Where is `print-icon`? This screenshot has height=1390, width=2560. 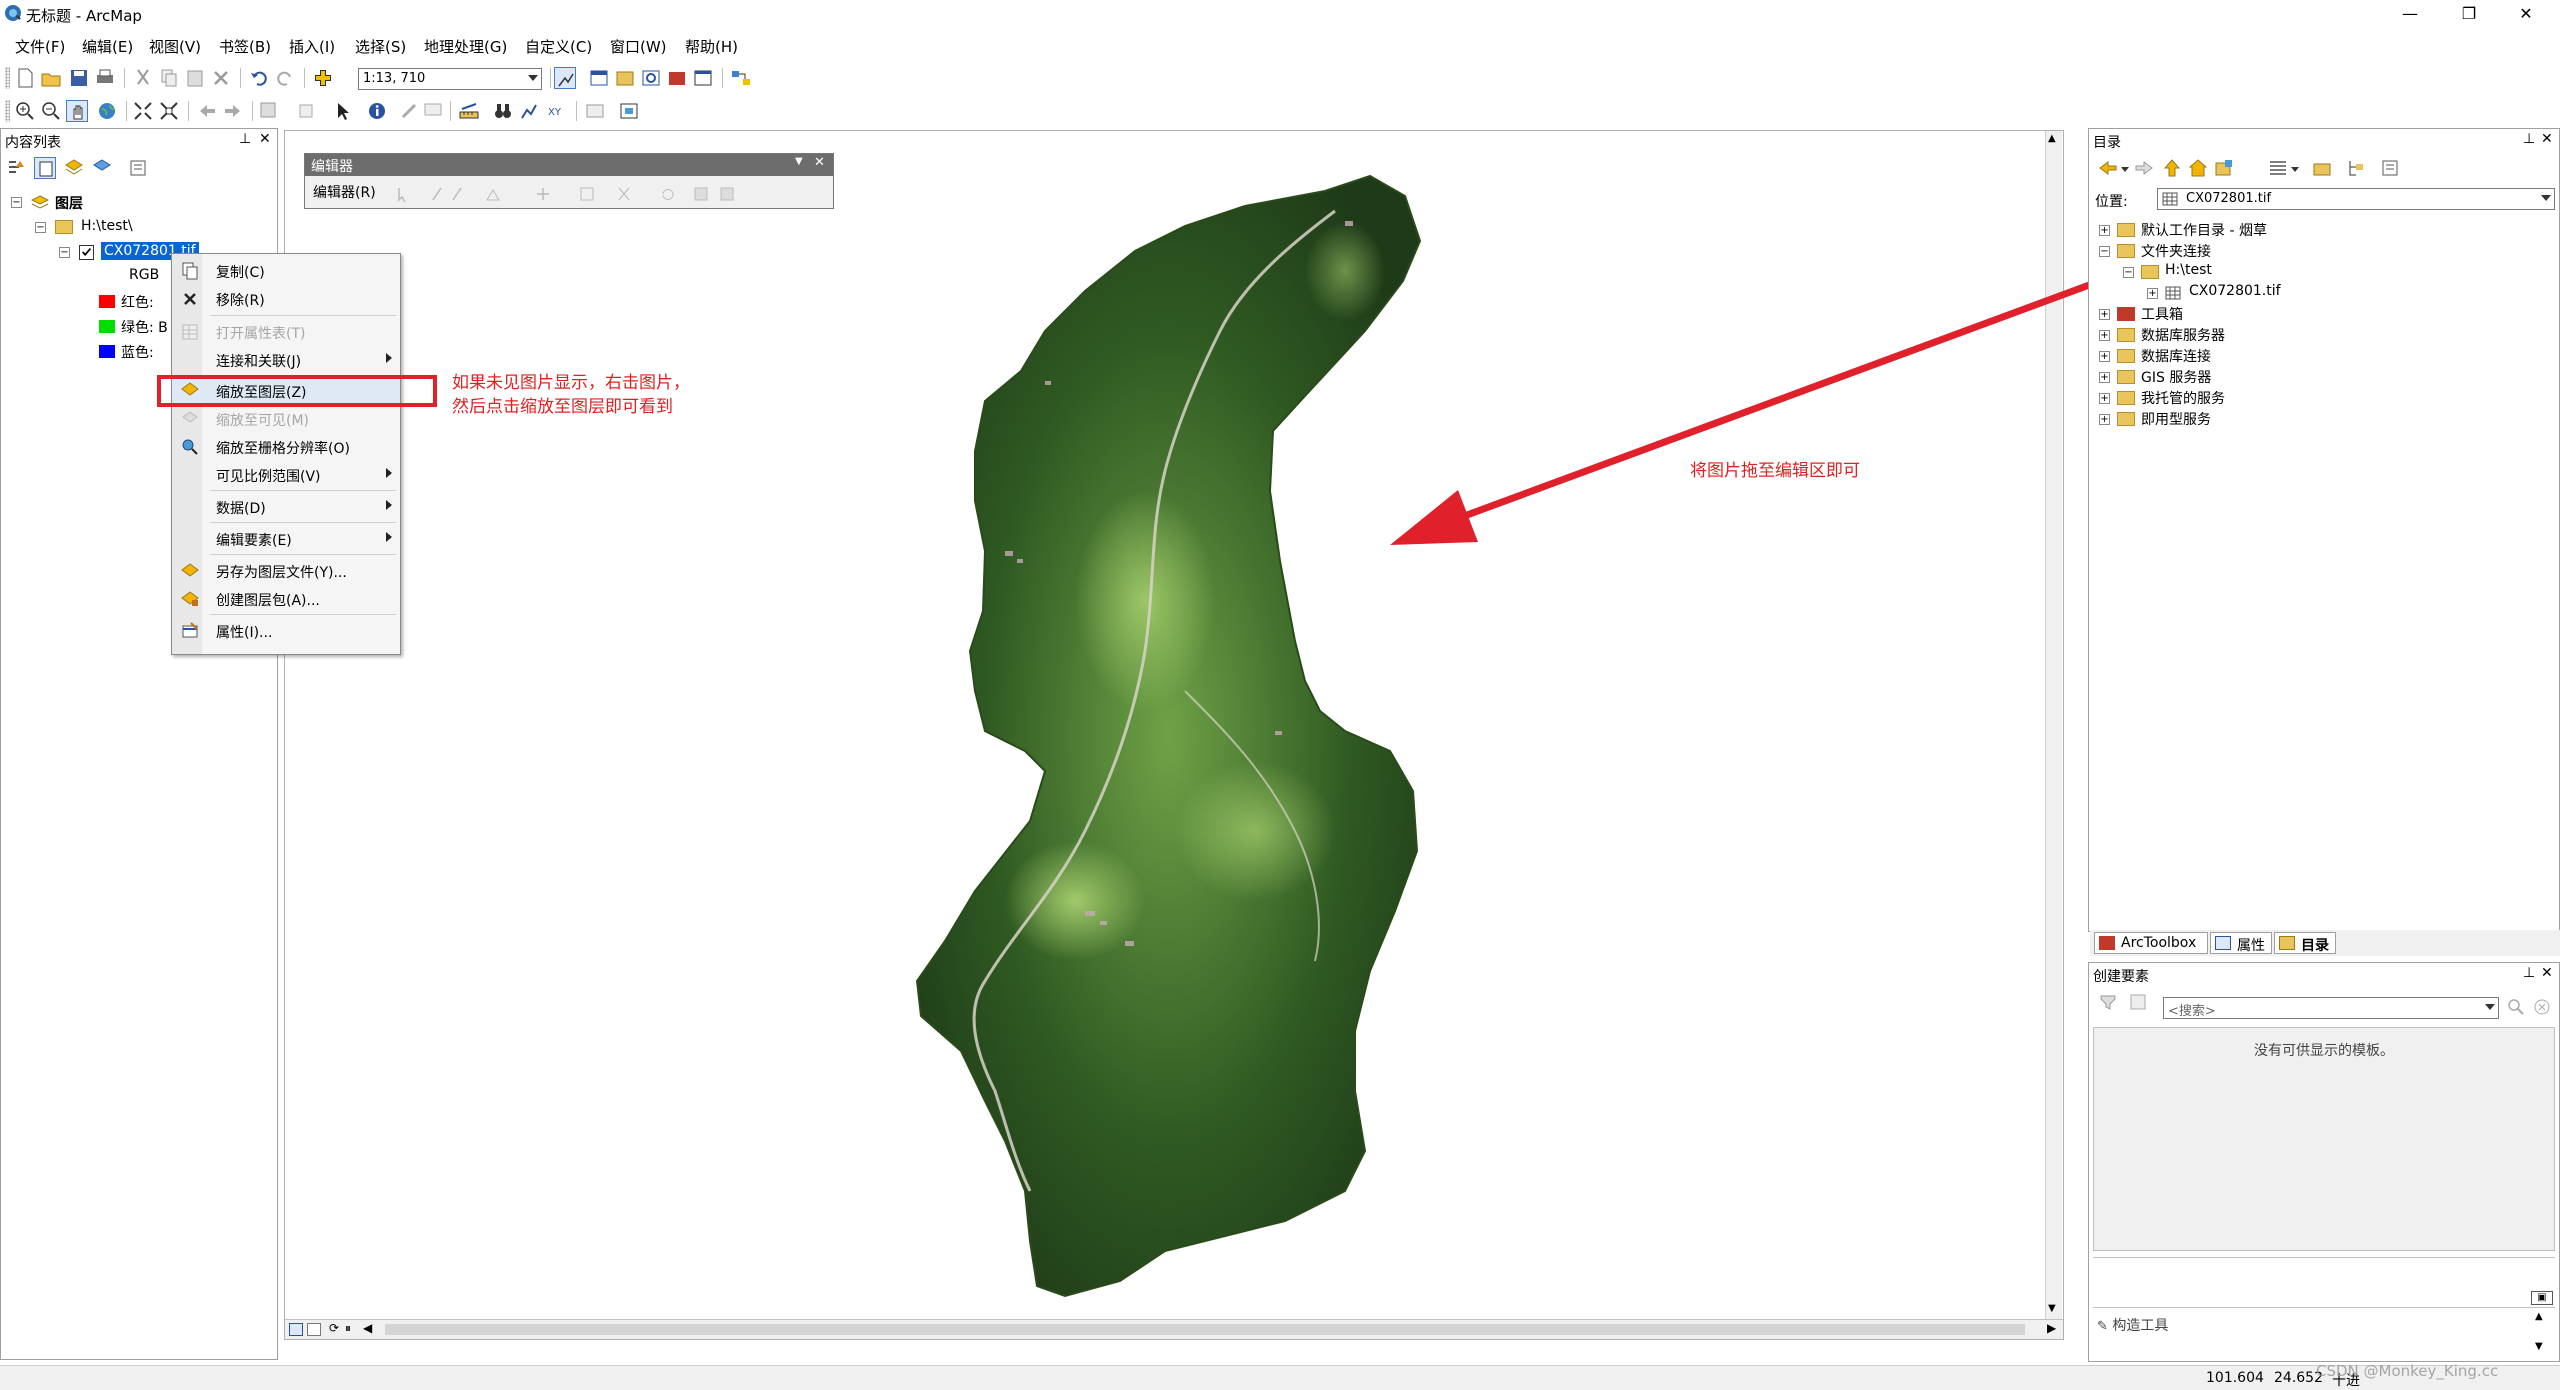 print-icon is located at coordinates (105, 78).